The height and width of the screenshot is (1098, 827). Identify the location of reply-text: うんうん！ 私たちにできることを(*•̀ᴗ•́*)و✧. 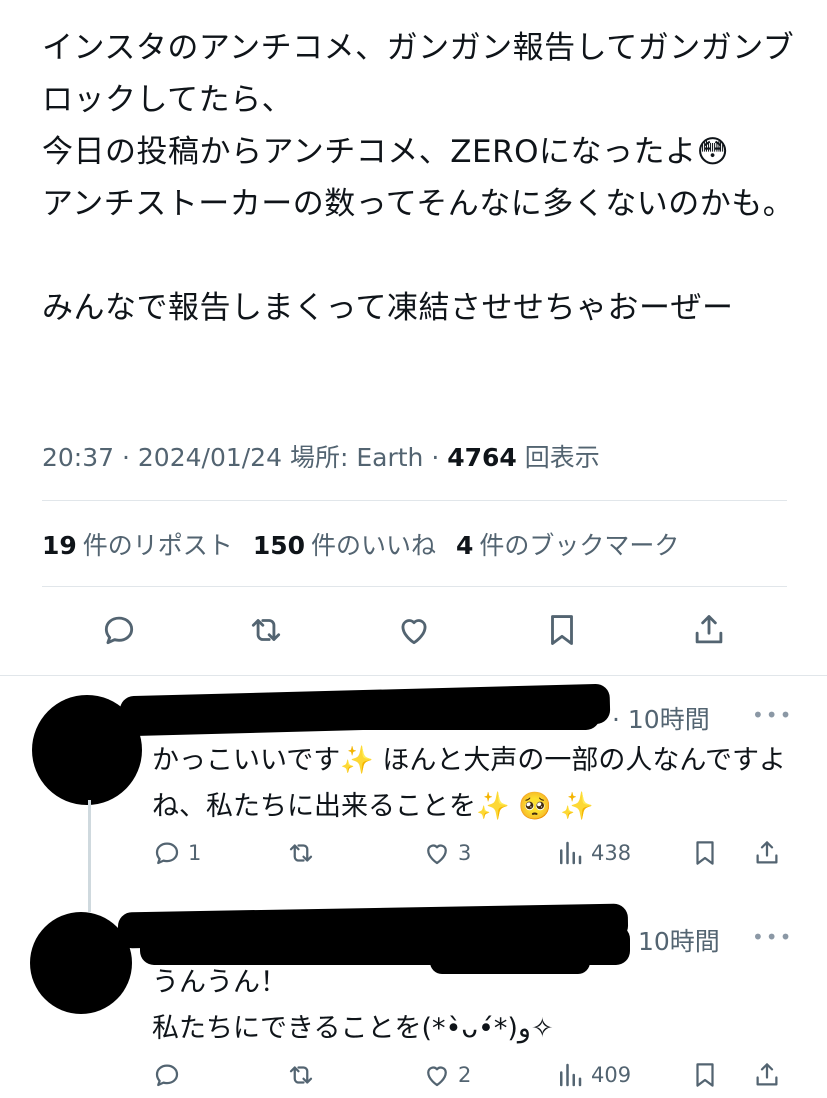
(353, 1005).